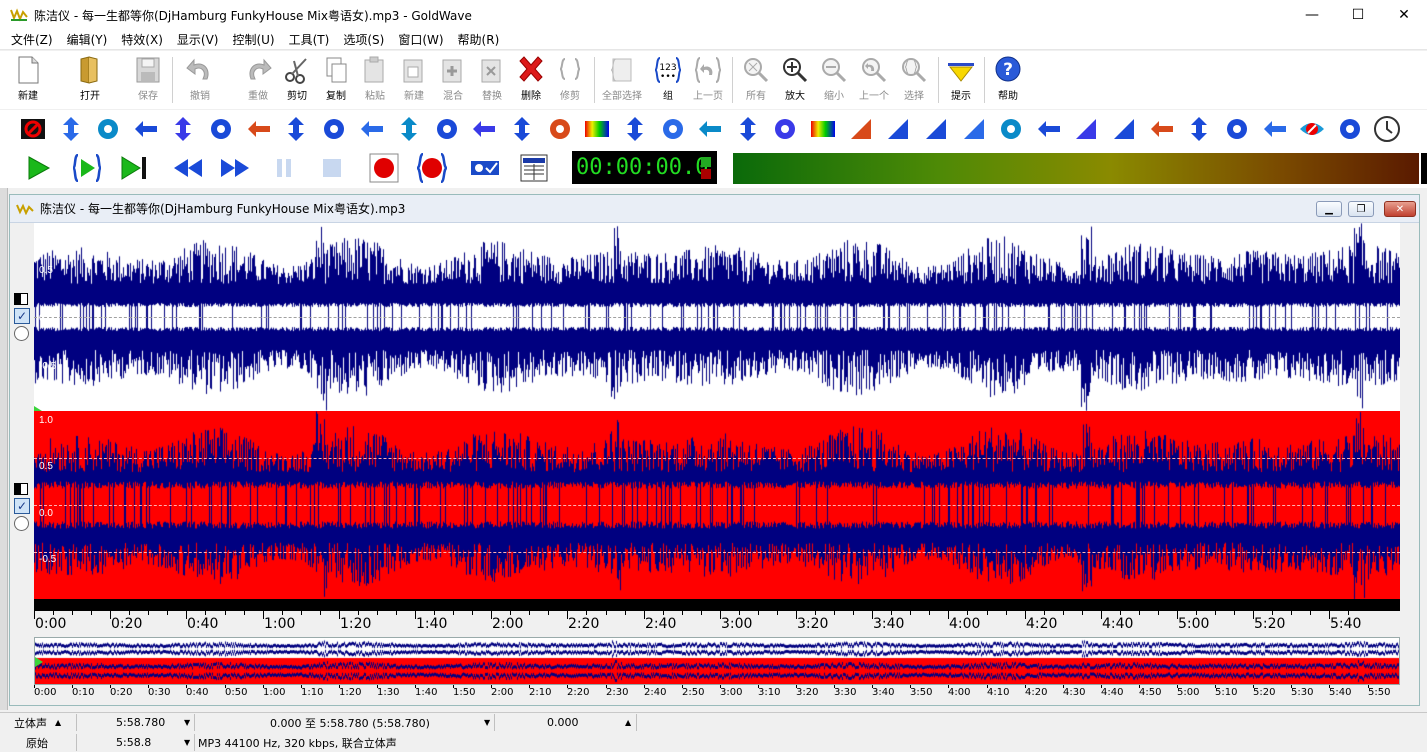 The height and width of the screenshot is (752, 1427). I want to click on spectrum-filter-button, so click(635, 129).